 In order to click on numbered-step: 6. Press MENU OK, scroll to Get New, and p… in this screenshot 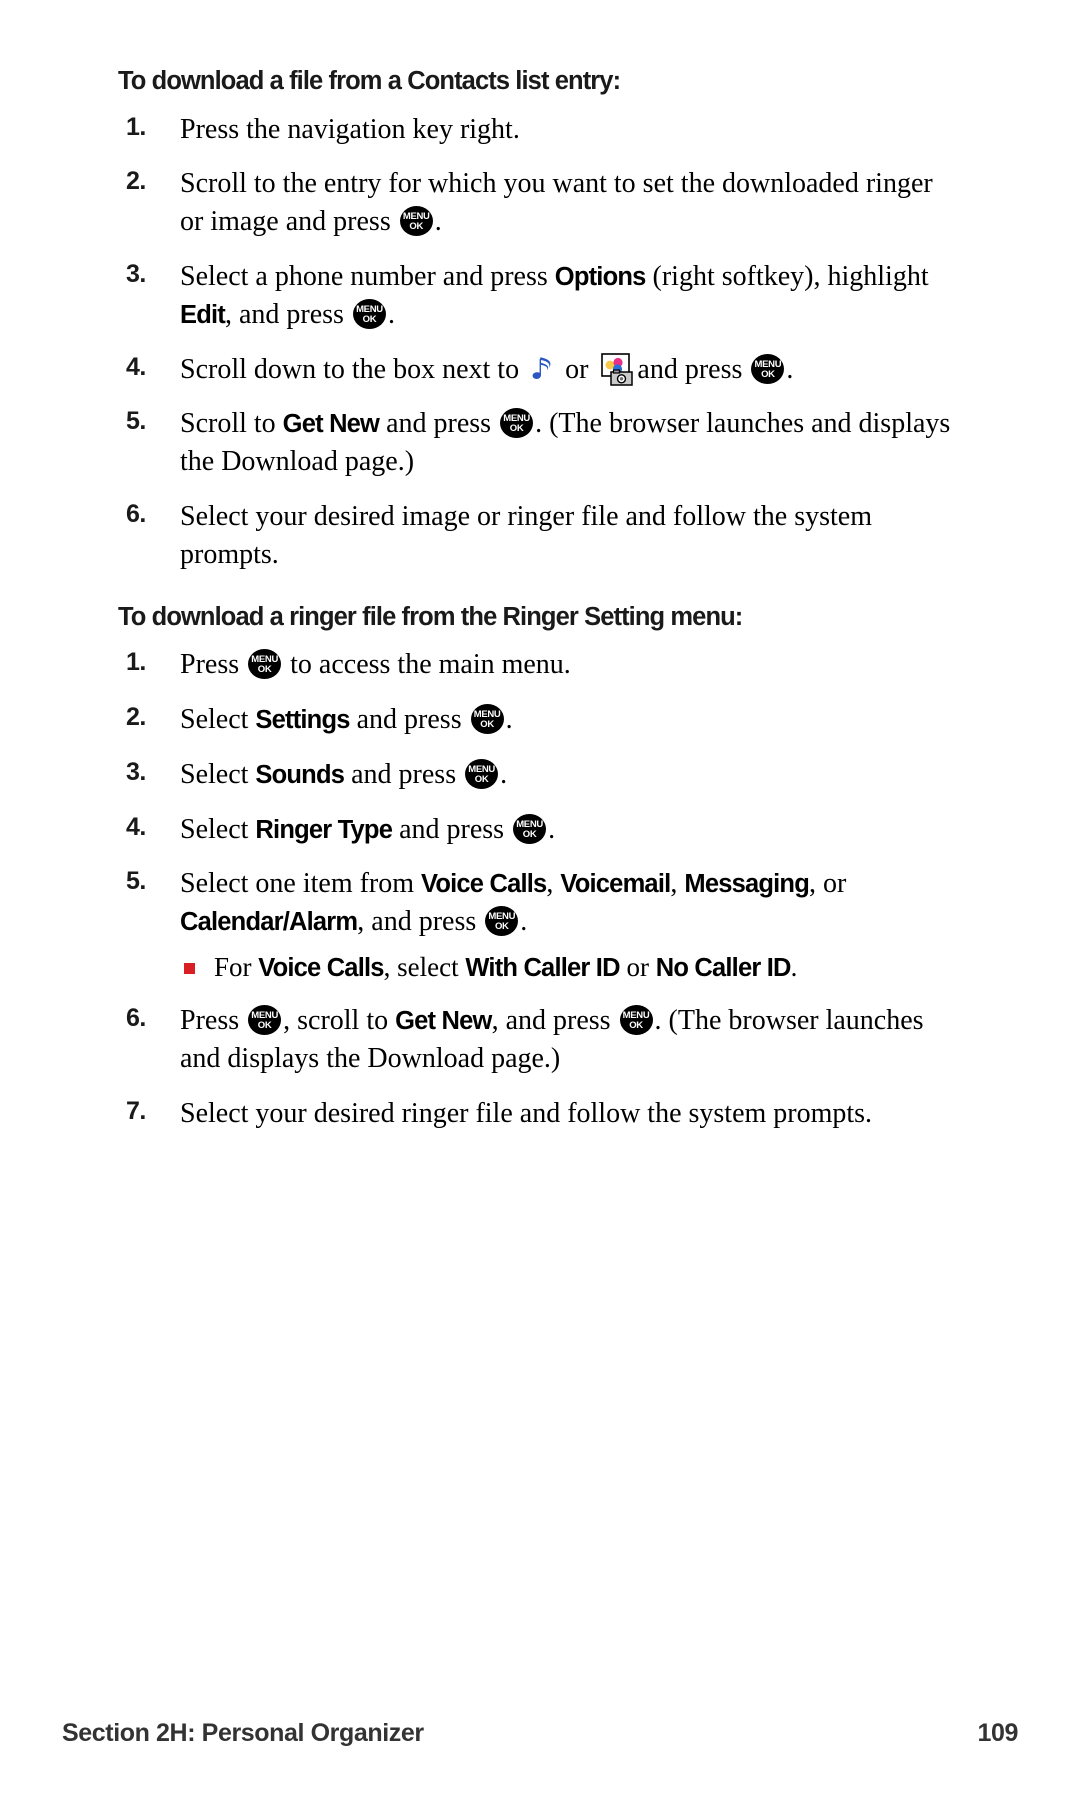, I will do `click(538, 1040)`.